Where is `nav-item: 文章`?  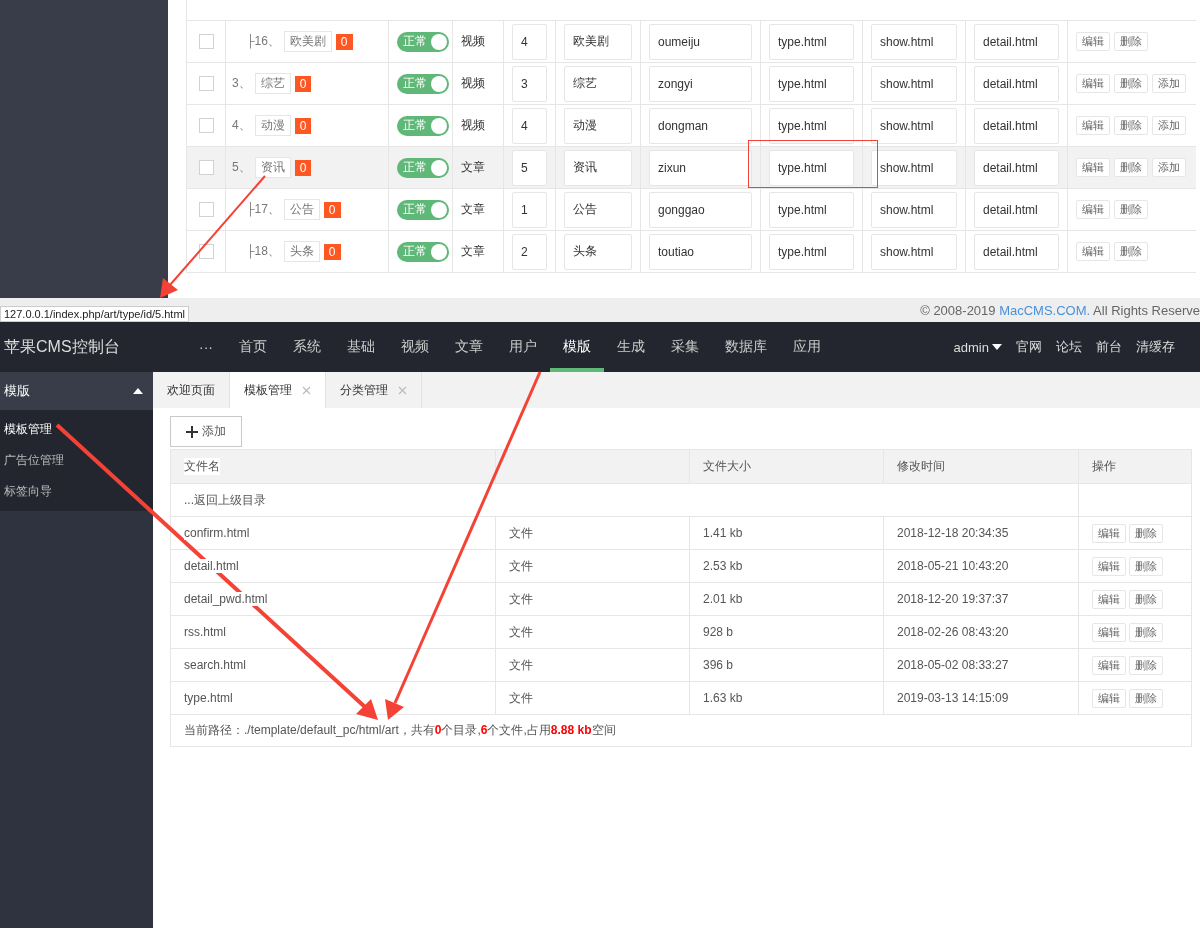 nav-item: 文章 is located at coordinates (469, 347).